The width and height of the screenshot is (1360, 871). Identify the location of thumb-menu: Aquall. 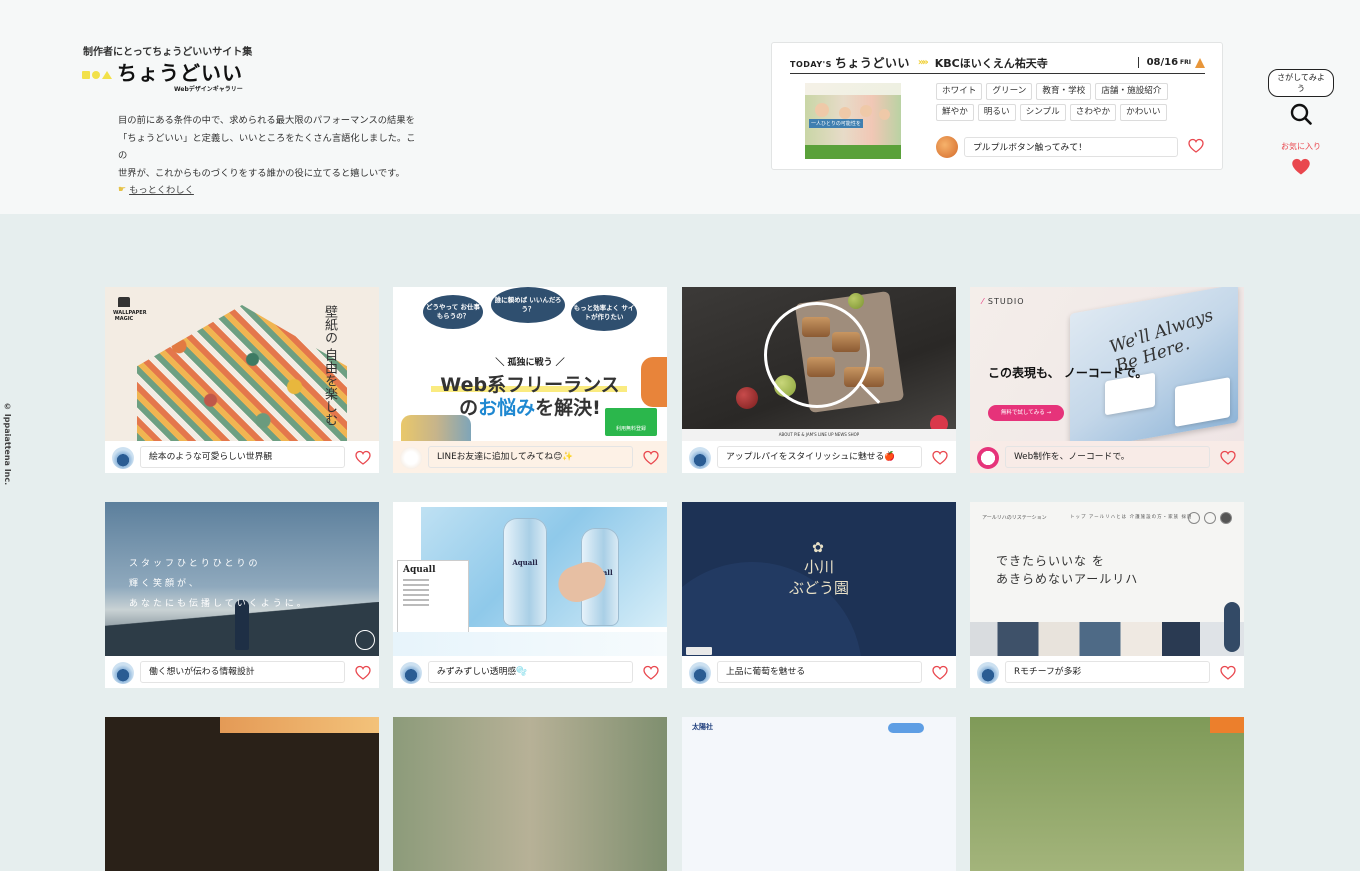
(433, 597).